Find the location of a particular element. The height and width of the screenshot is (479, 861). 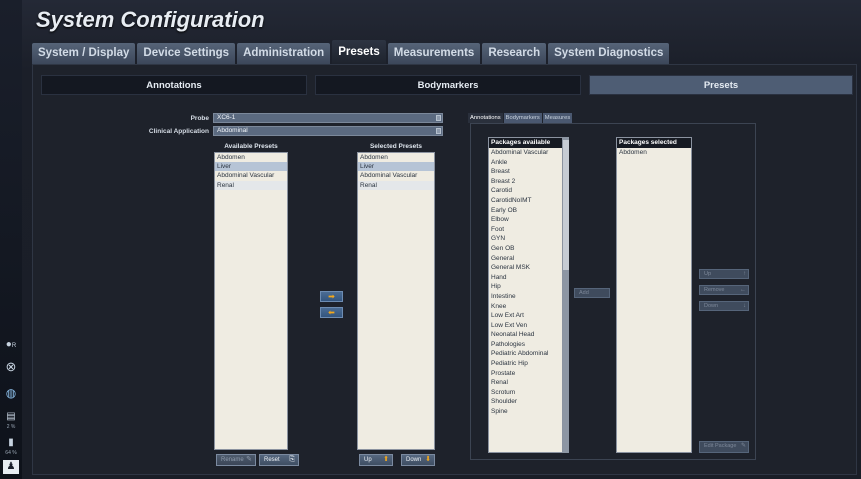

add-package-label: Add is located at coordinates (584, 293).